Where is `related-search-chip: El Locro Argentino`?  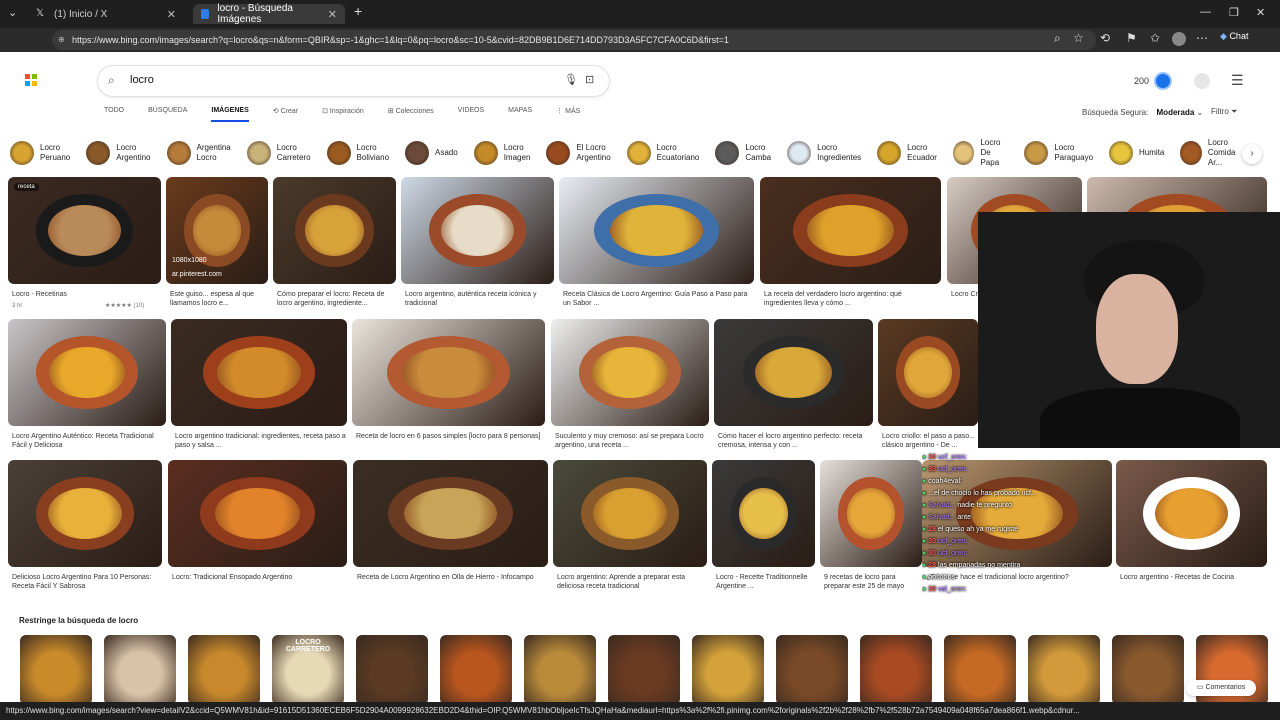
related-search-chip: El Locro Argentino is located at coordinates (582, 153).